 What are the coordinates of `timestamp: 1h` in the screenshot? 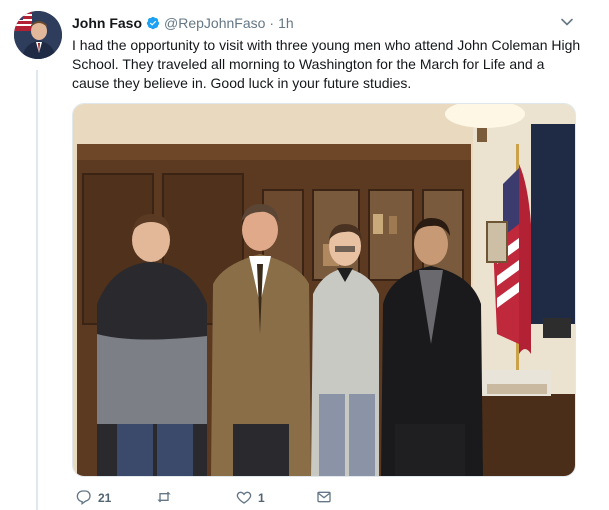 It's located at (286, 23).